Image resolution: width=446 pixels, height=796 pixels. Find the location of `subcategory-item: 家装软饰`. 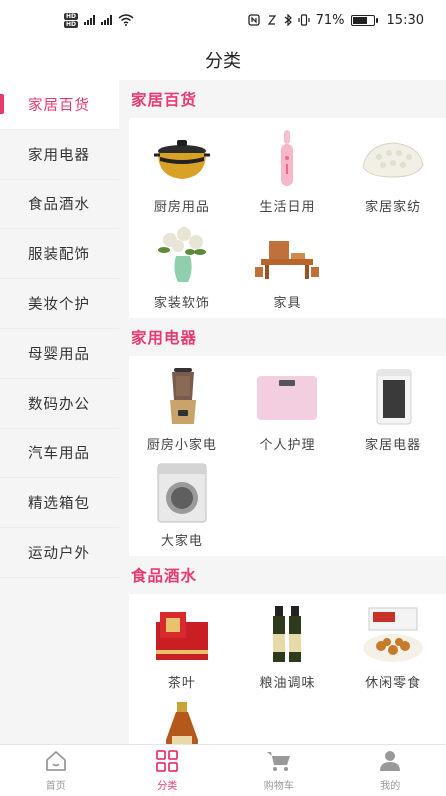

subcategory-item: 家装软饰 is located at coordinates (182, 268).